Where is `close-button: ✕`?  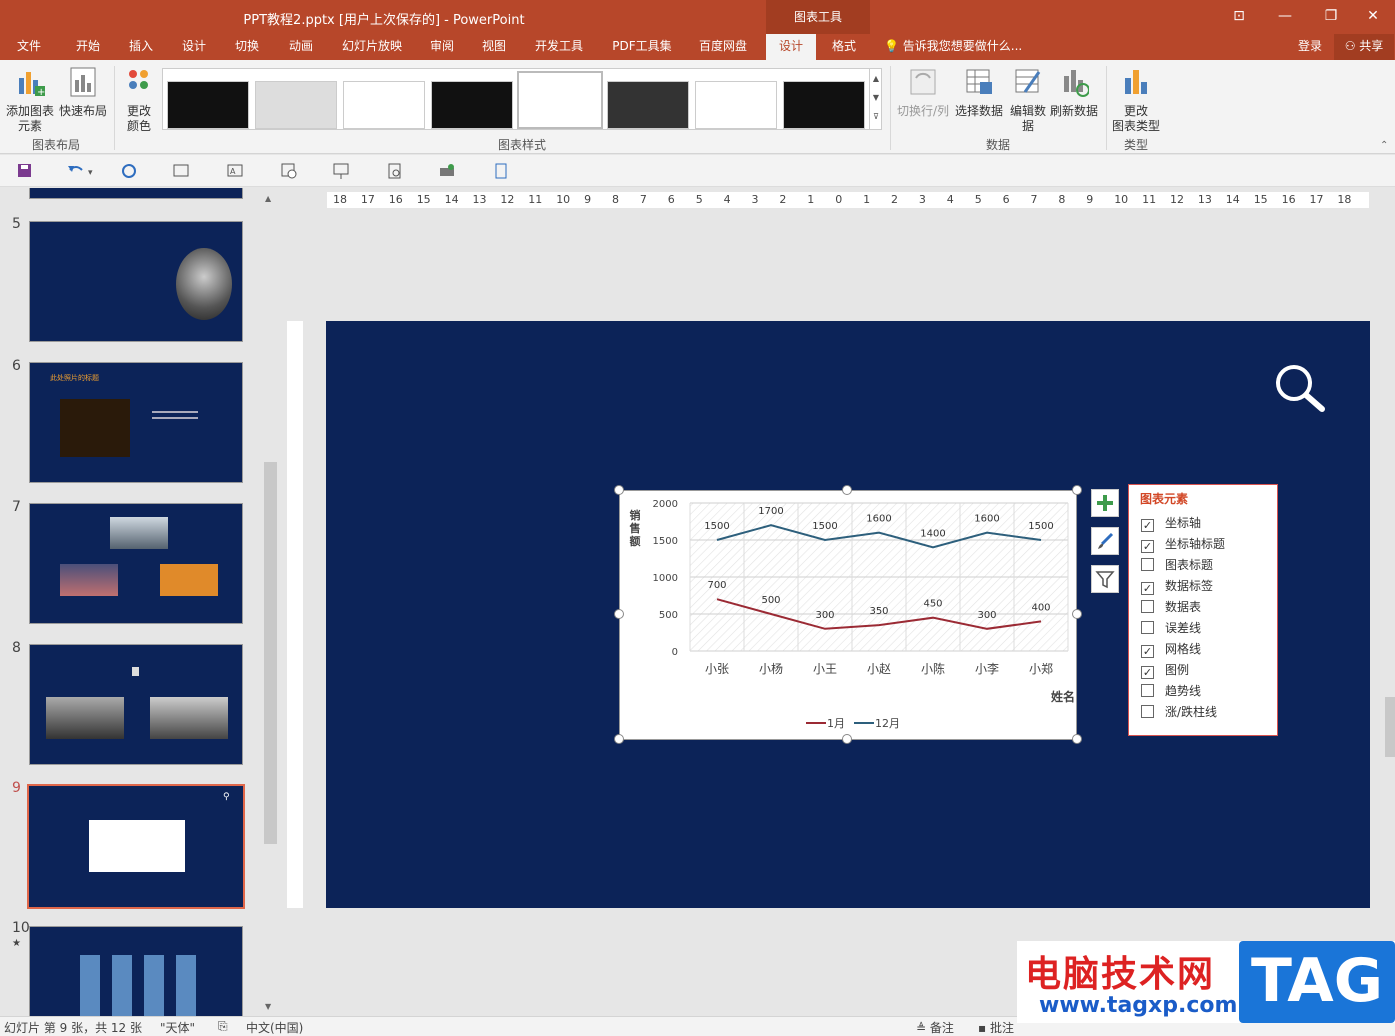 close-button: ✕ is located at coordinates (1372, 17).